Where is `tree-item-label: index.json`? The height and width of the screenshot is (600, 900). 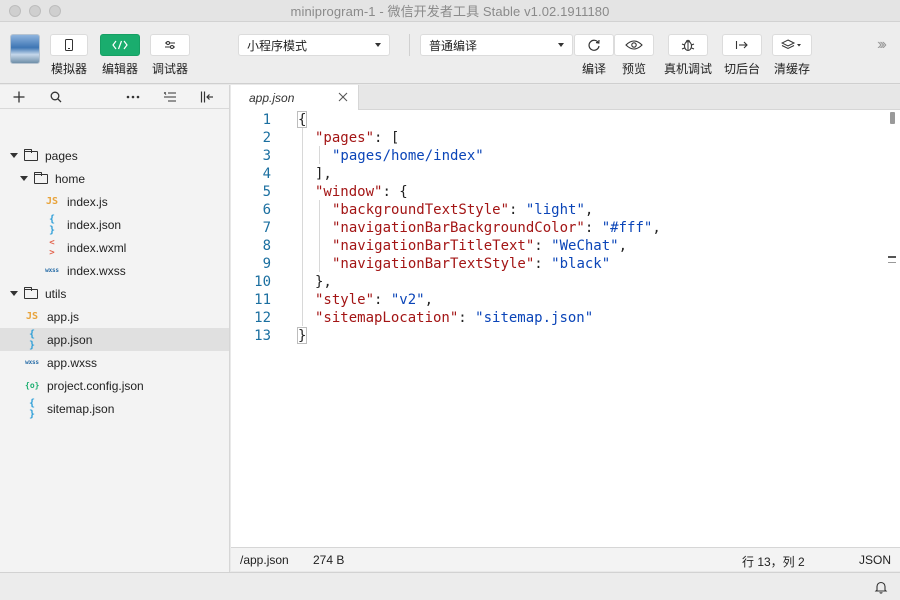 tree-item-label: index.json is located at coordinates (94, 224).